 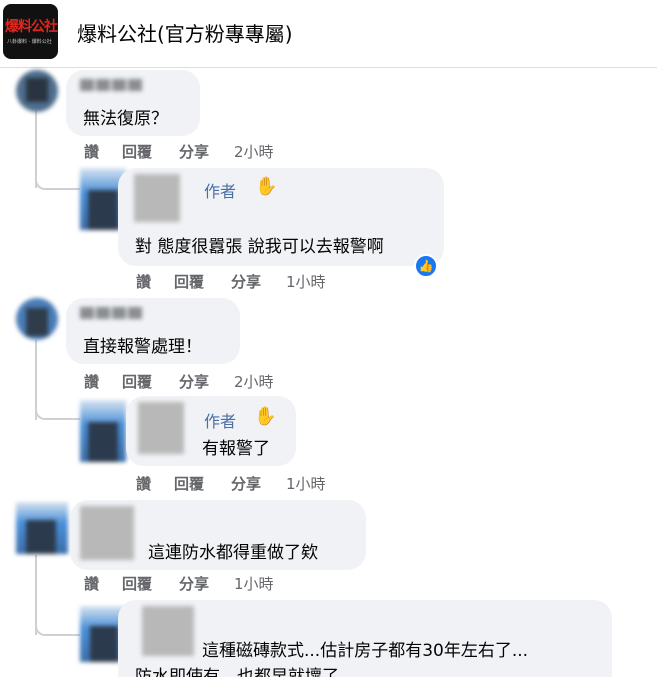 What do you see at coordinates (233, 553) in the screenshot?
I see `comment-text: 這連防水都得重做了欸` at bounding box center [233, 553].